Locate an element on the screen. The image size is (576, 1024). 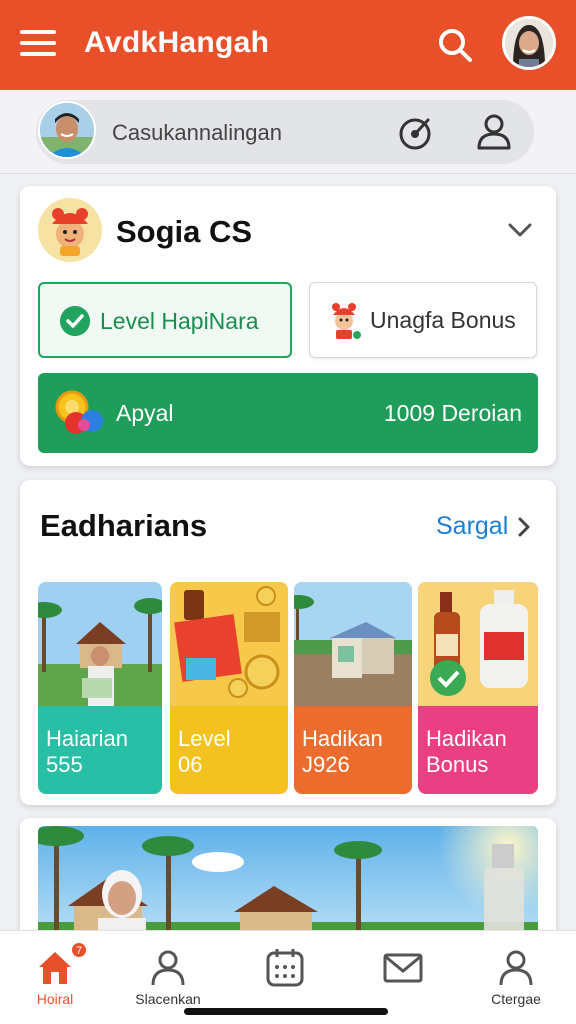
app-title: AvdkHangah is located at coordinates (177, 42).